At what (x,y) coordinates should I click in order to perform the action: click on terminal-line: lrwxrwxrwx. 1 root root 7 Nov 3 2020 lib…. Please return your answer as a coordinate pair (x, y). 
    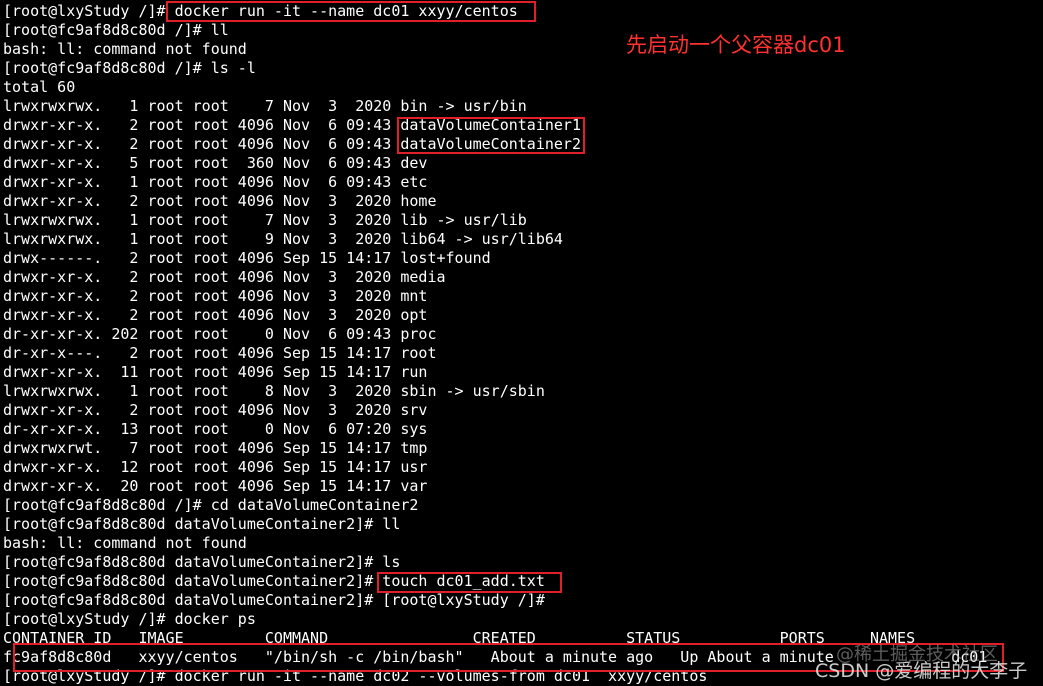
    Looking at the image, I should click on (265, 220).